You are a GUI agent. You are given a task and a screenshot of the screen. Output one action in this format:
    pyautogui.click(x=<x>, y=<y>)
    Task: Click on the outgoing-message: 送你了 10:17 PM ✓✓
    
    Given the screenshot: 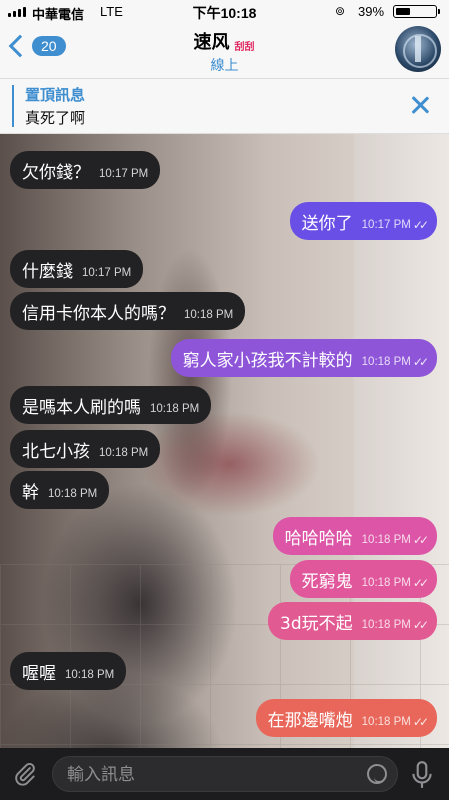 What is the action you would take?
    pyautogui.click(x=363, y=221)
    